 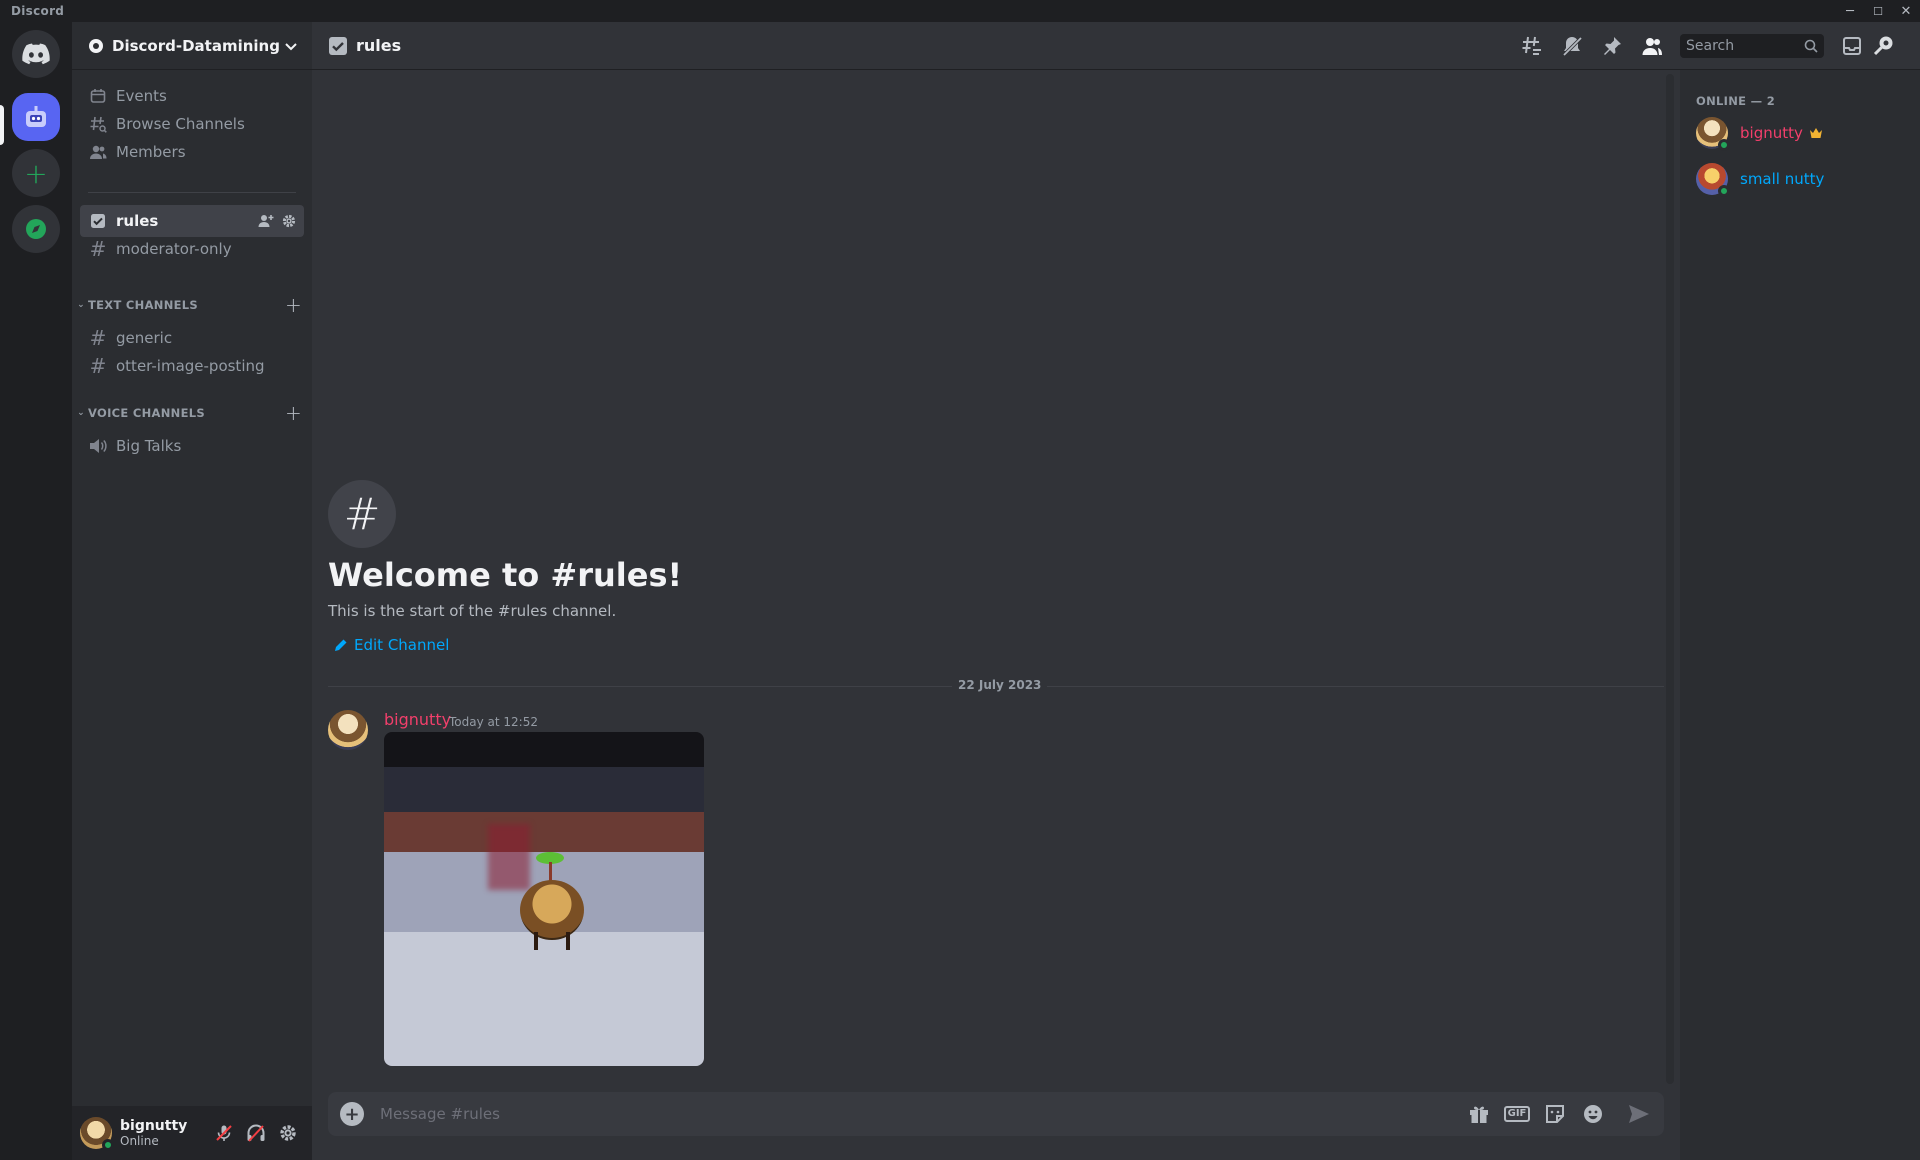 What do you see at coordinates (917, 1114) in the screenshot?
I see `message-input: Message #rules` at bounding box center [917, 1114].